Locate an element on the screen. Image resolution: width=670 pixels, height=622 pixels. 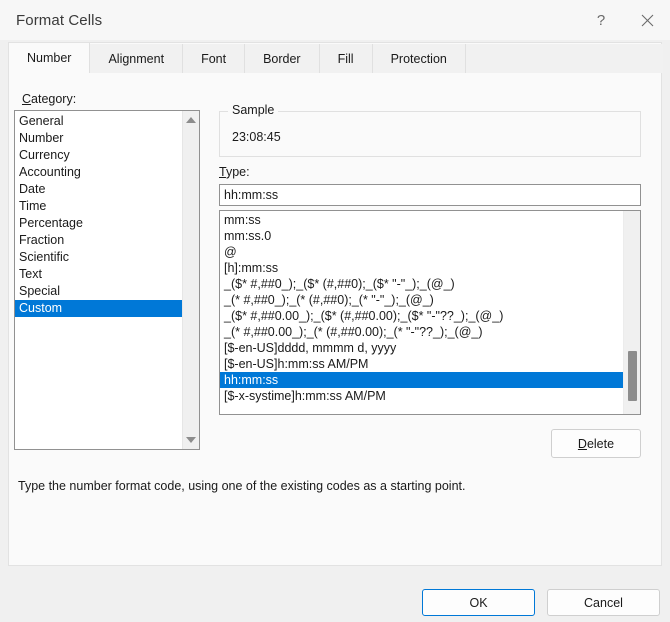
ok-button: OK is located at coordinates (478, 602).